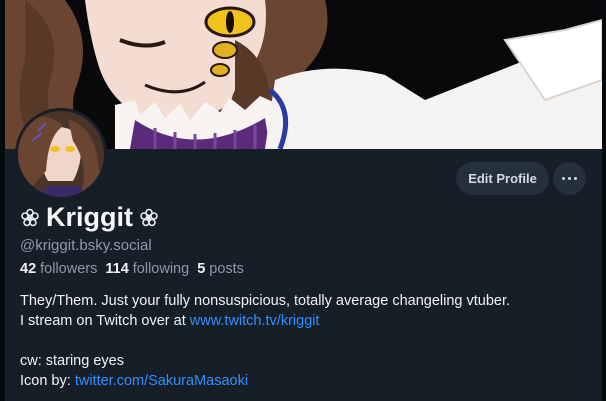 The width and height of the screenshot is (606, 401). I want to click on twitter-link: twitter.com/SakuraMasaoki, so click(161, 381).